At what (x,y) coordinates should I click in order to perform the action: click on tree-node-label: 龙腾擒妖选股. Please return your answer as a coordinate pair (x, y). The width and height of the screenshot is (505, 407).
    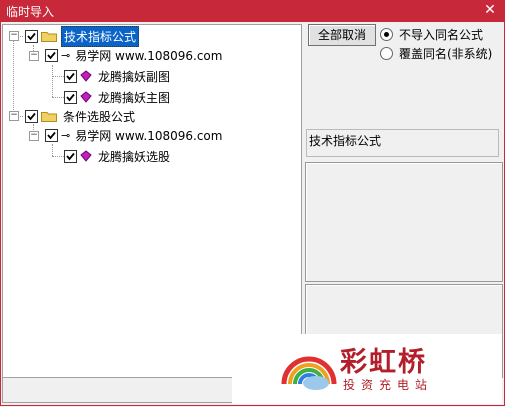
    Looking at the image, I should click on (134, 156).